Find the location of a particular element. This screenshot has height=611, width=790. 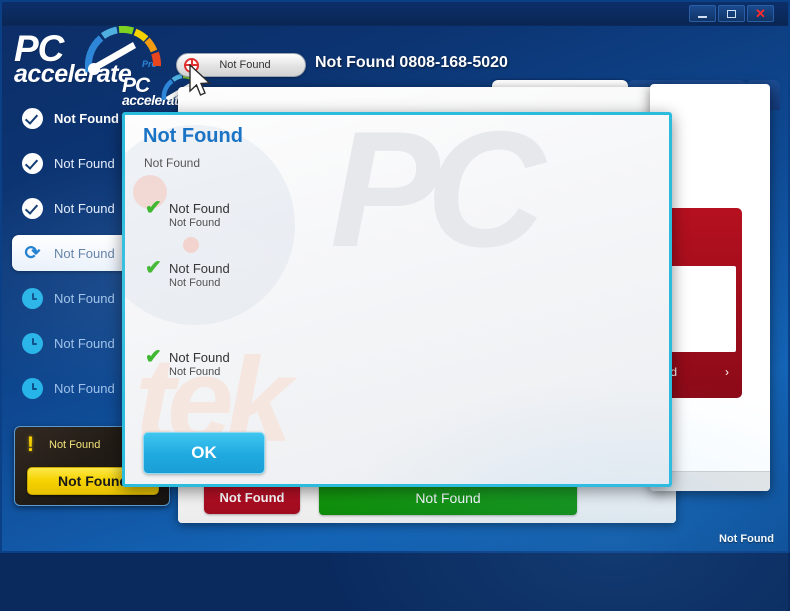

close-button: ✕ is located at coordinates (760, 13).